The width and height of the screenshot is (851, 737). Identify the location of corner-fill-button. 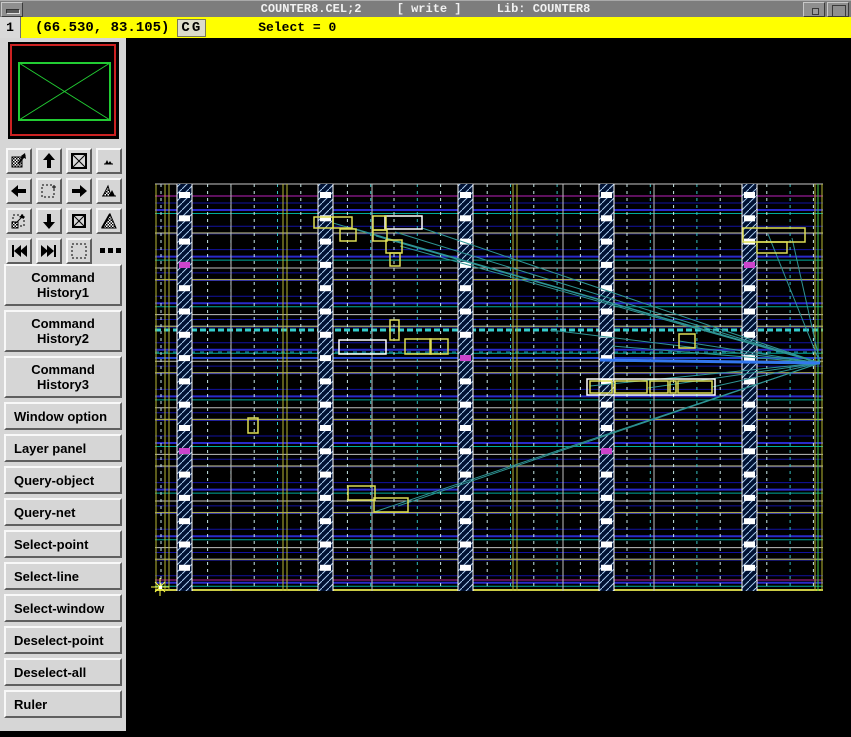
(109, 221).